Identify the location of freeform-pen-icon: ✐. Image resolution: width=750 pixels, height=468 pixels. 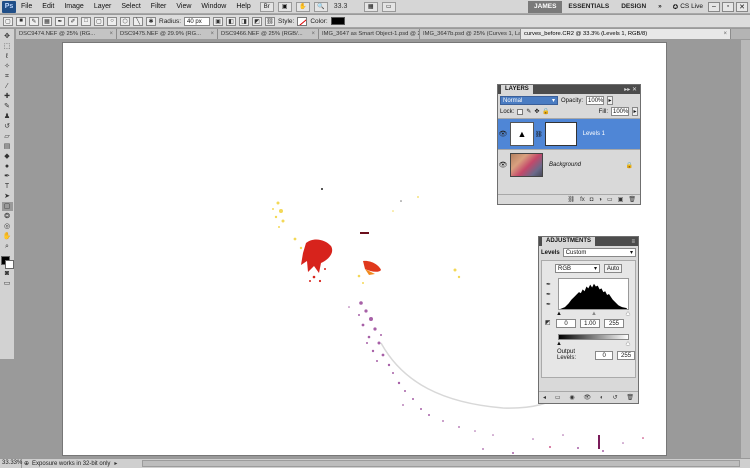
(73, 21).